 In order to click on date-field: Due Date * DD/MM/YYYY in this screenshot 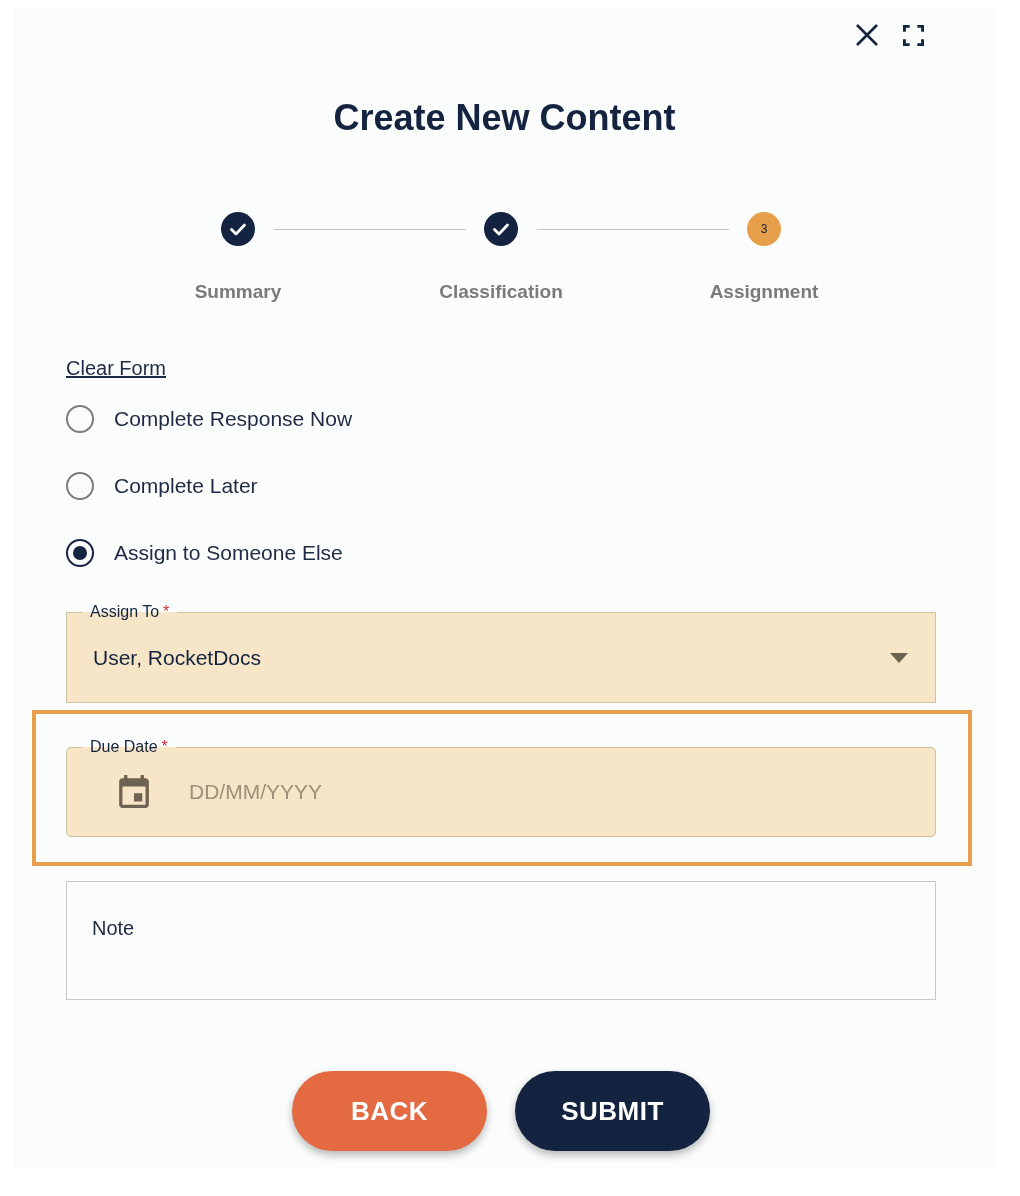, I will do `click(501, 787)`.